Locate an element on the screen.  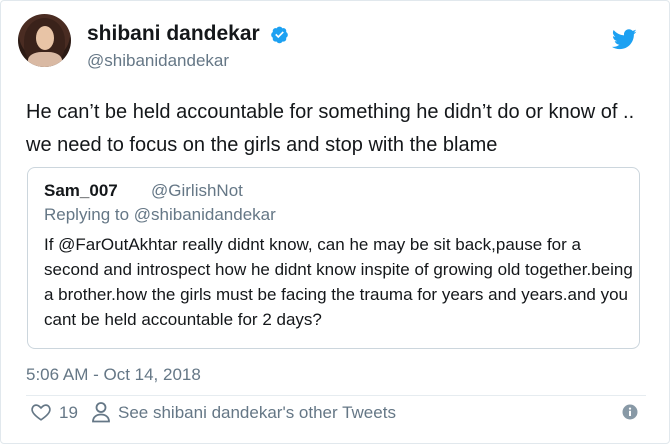
author-handle: @shibanidandekar is located at coordinates (158, 61).